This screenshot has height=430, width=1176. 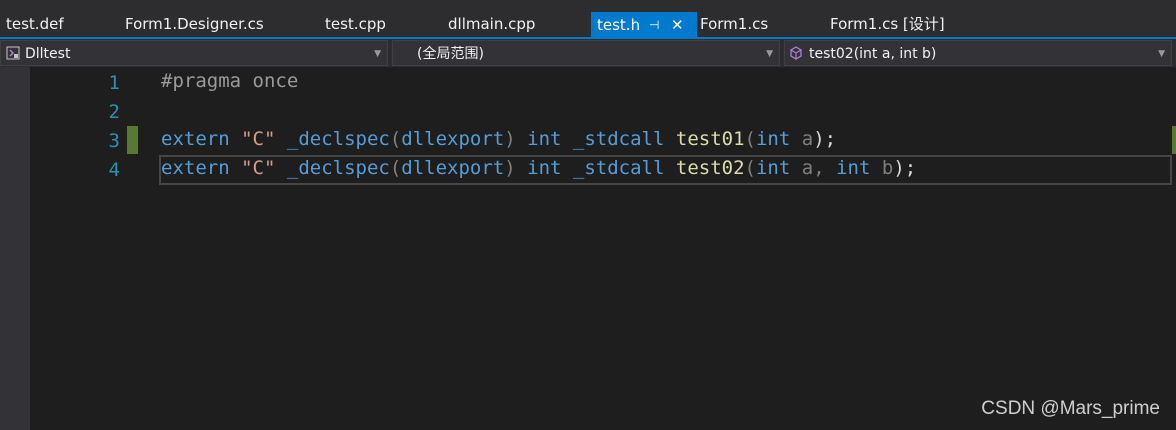 I want to click on tab-label: Form1.cs, so click(x=734, y=24).